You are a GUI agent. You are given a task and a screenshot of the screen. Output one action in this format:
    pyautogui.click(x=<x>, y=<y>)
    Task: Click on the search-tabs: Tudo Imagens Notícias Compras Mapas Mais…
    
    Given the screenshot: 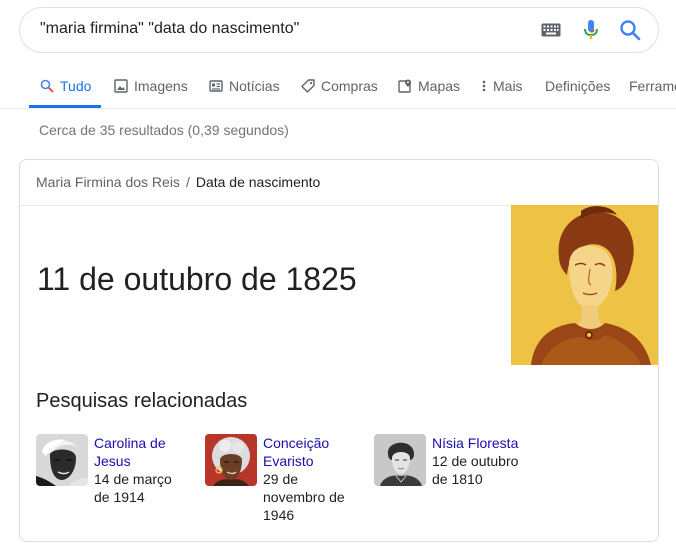 What is the action you would take?
    pyautogui.click(x=338, y=86)
    